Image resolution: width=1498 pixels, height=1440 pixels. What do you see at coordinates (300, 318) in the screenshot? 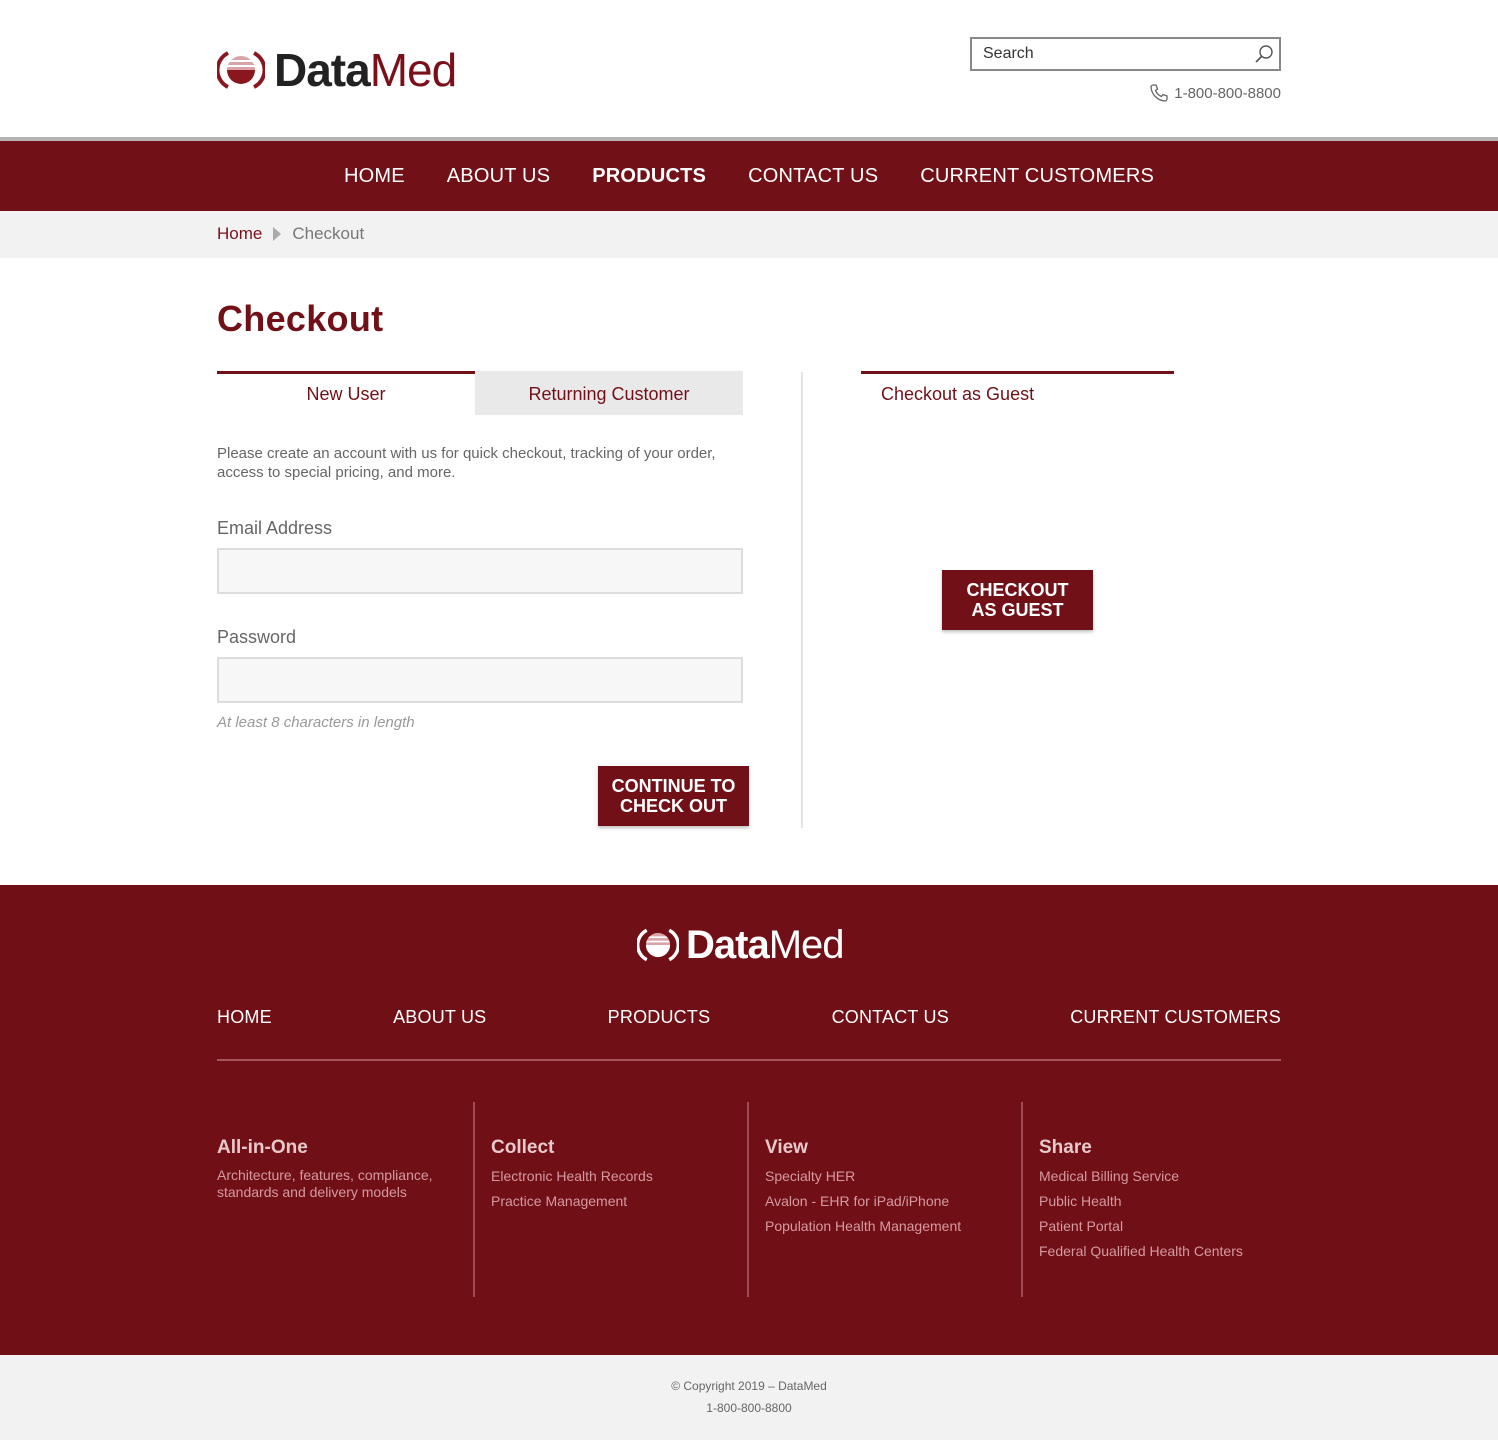
I see `page-title: Checkout` at bounding box center [300, 318].